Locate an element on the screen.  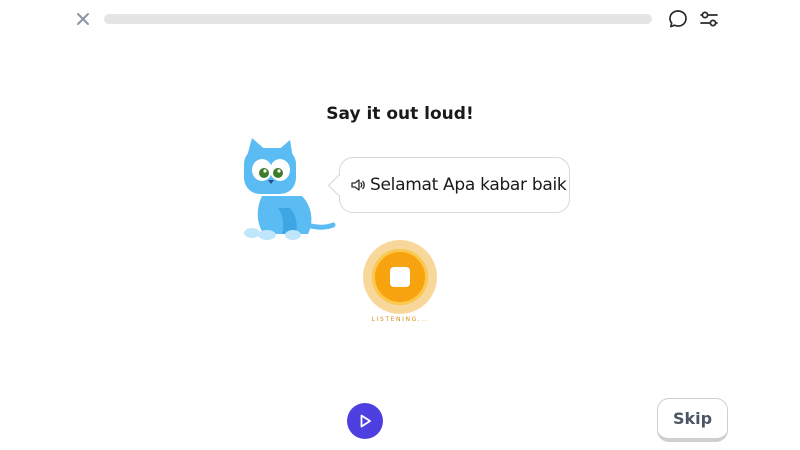
stop-recording-button is located at coordinates (400, 277).